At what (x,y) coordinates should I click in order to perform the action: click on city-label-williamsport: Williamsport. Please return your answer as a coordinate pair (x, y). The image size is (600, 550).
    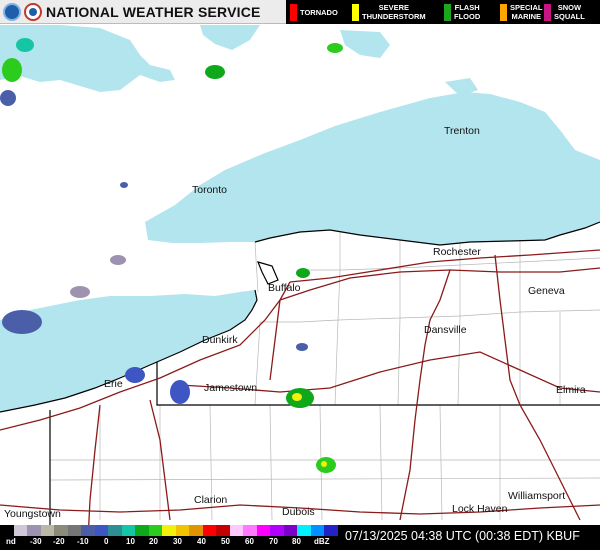
    Looking at the image, I should click on (537, 496).